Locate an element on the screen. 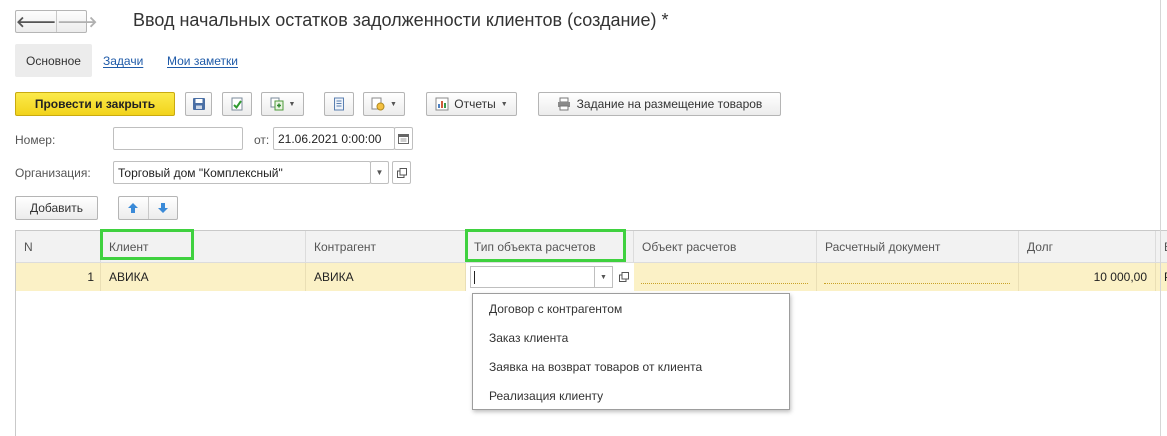 The width and height of the screenshot is (1167, 436). reports-icon is located at coordinates (442, 104).